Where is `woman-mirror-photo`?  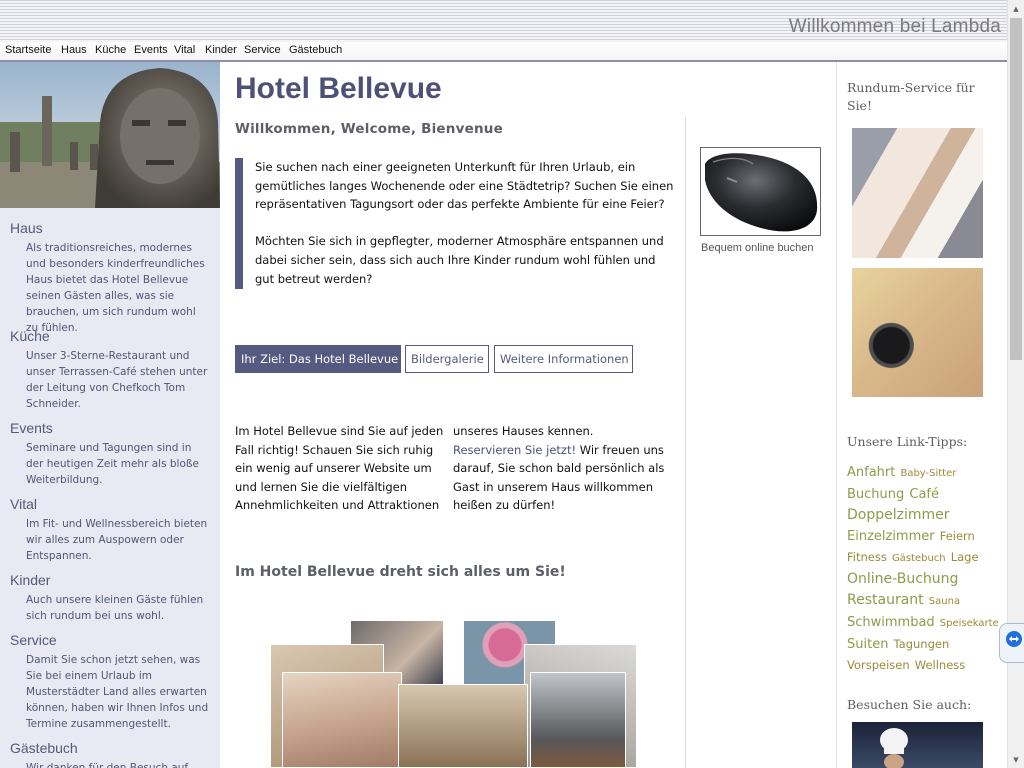
woman-mirror-photo is located at coordinates (917, 332).